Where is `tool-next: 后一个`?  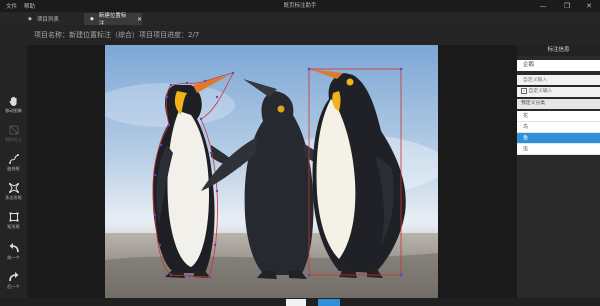
tool-next: 后一个 is located at coordinates (13, 280).